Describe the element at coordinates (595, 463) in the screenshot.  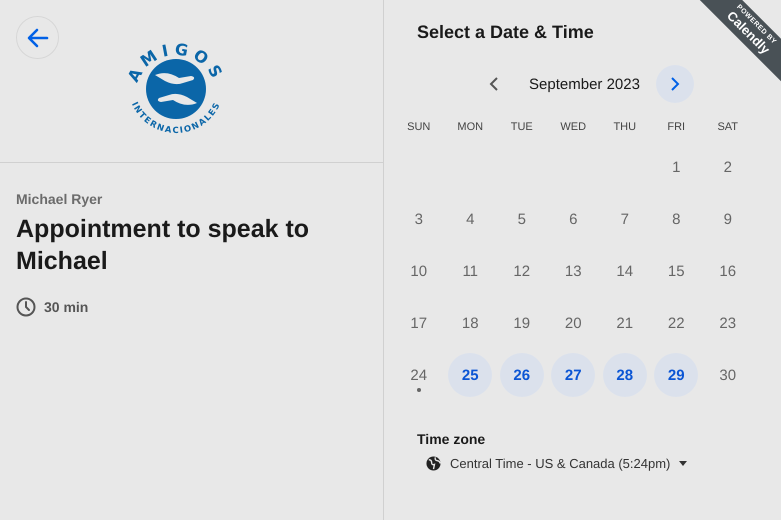
I see `timezone-dropdown: Central Time - US & Canada (5:24pm)` at that location.